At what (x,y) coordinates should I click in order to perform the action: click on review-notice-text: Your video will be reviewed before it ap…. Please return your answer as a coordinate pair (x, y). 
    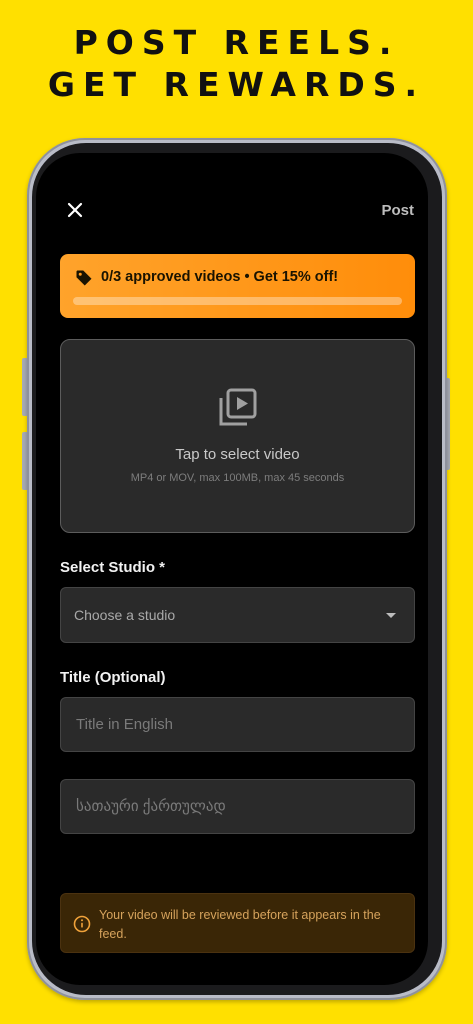
    Looking at the image, I should click on (240, 924).